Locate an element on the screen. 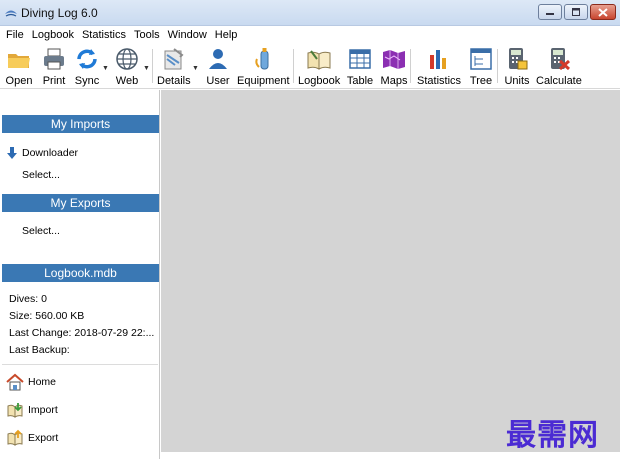  logbook-button: Logbook is located at coordinates (319, 66).